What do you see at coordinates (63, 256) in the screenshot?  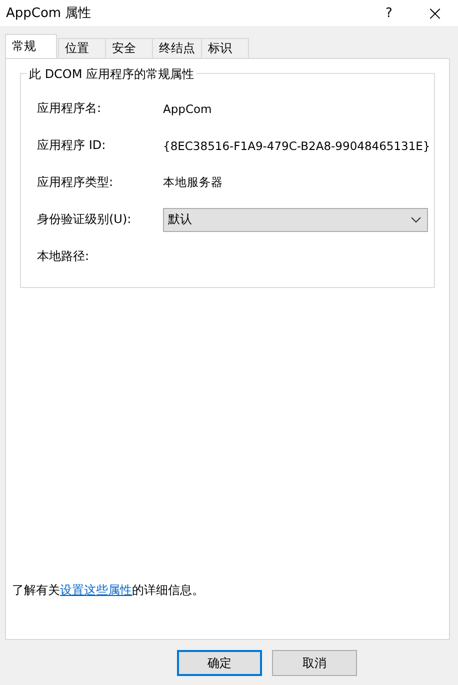 I see `field-label: 本地路径:` at bounding box center [63, 256].